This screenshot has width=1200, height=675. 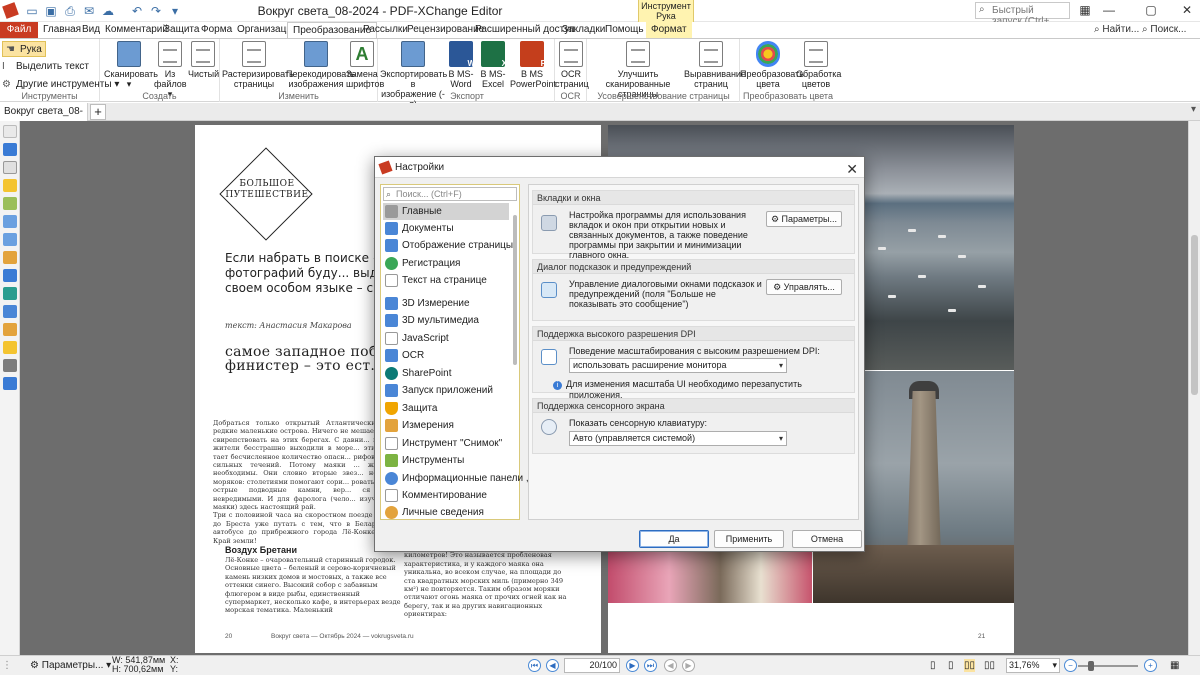 I want to click on close-button: ✕, so click(x=1187, y=10).